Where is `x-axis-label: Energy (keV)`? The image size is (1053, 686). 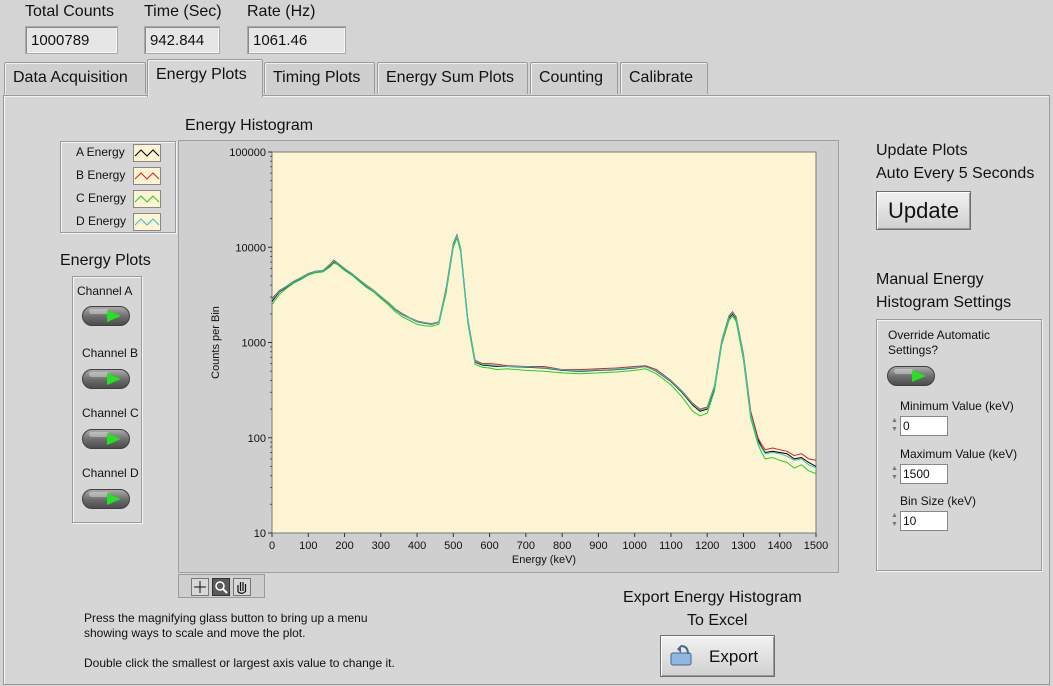 x-axis-label: Energy (keV) is located at coordinates (544, 560).